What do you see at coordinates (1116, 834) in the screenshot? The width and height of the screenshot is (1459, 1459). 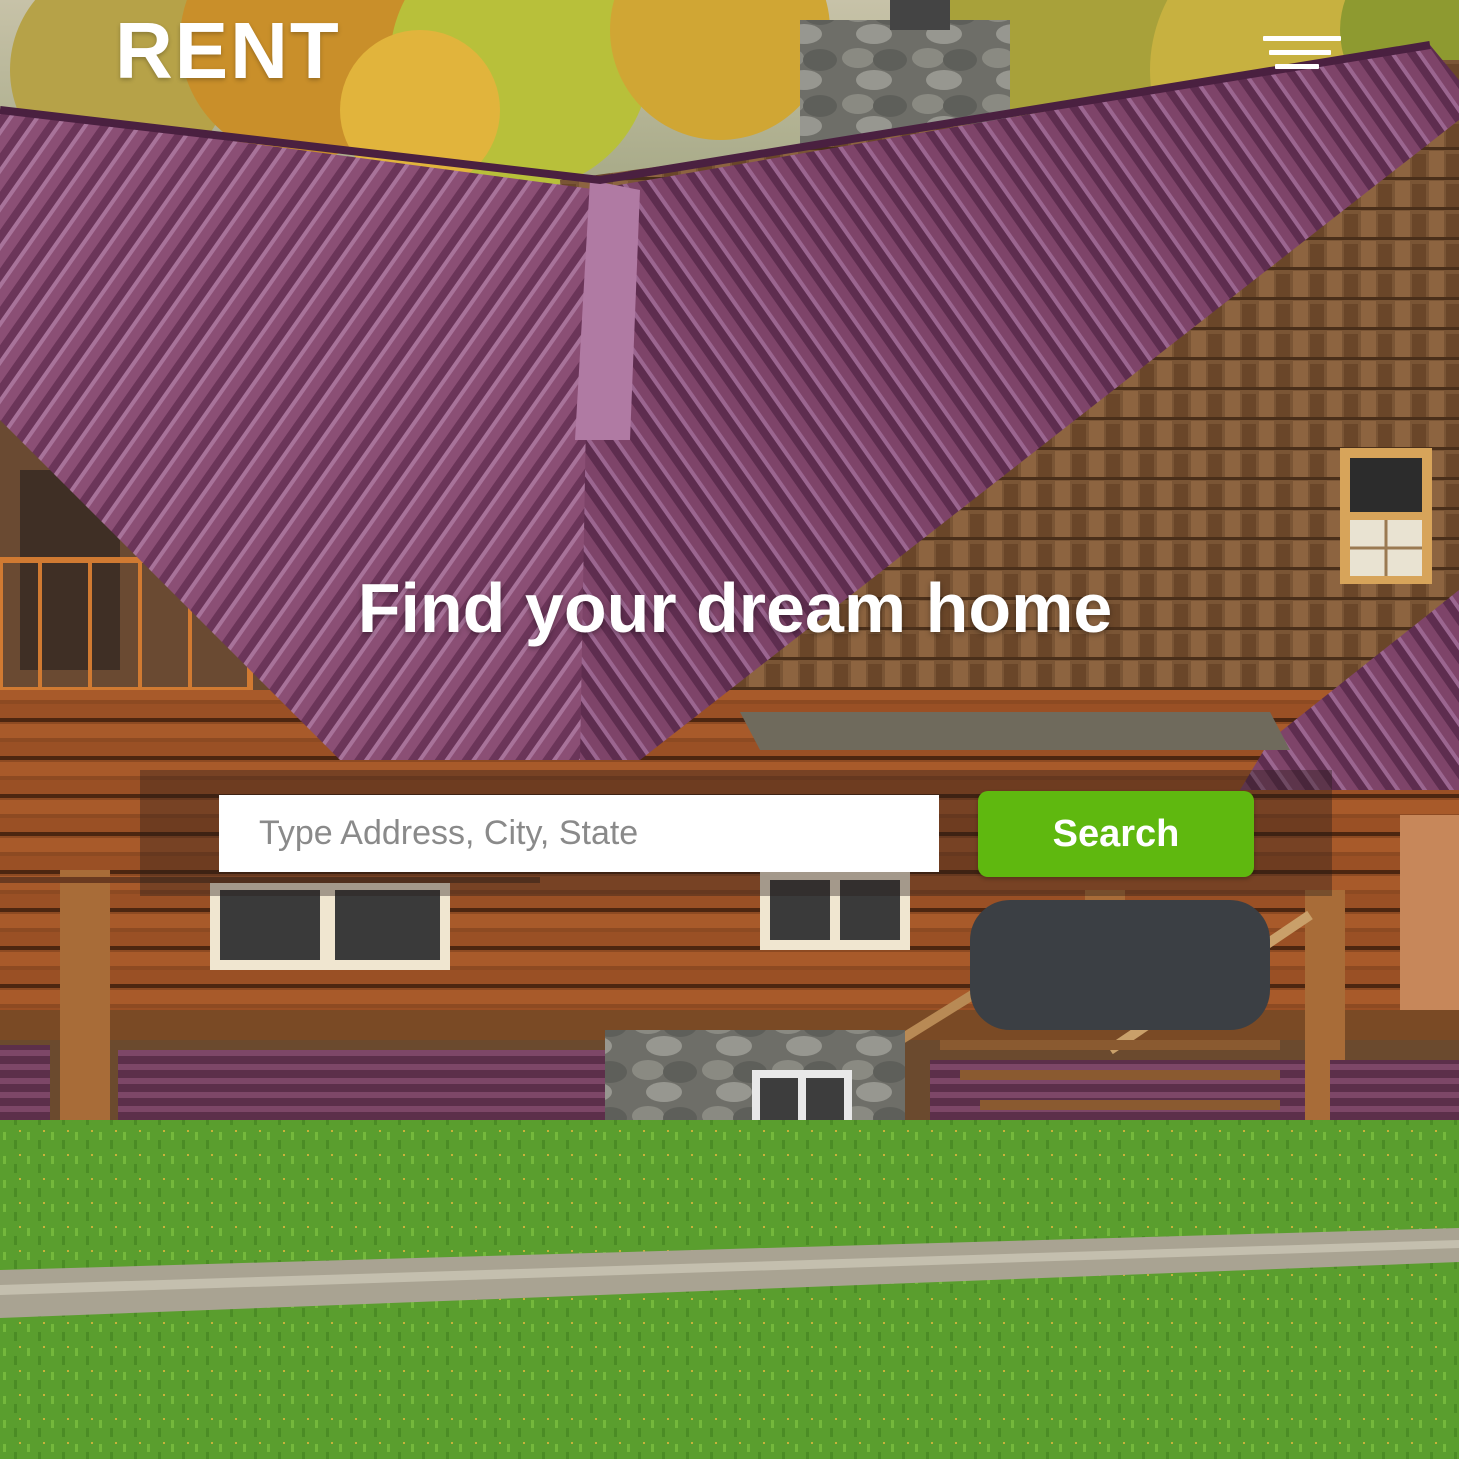 I see `search-button: Search` at bounding box center [1116, 834].